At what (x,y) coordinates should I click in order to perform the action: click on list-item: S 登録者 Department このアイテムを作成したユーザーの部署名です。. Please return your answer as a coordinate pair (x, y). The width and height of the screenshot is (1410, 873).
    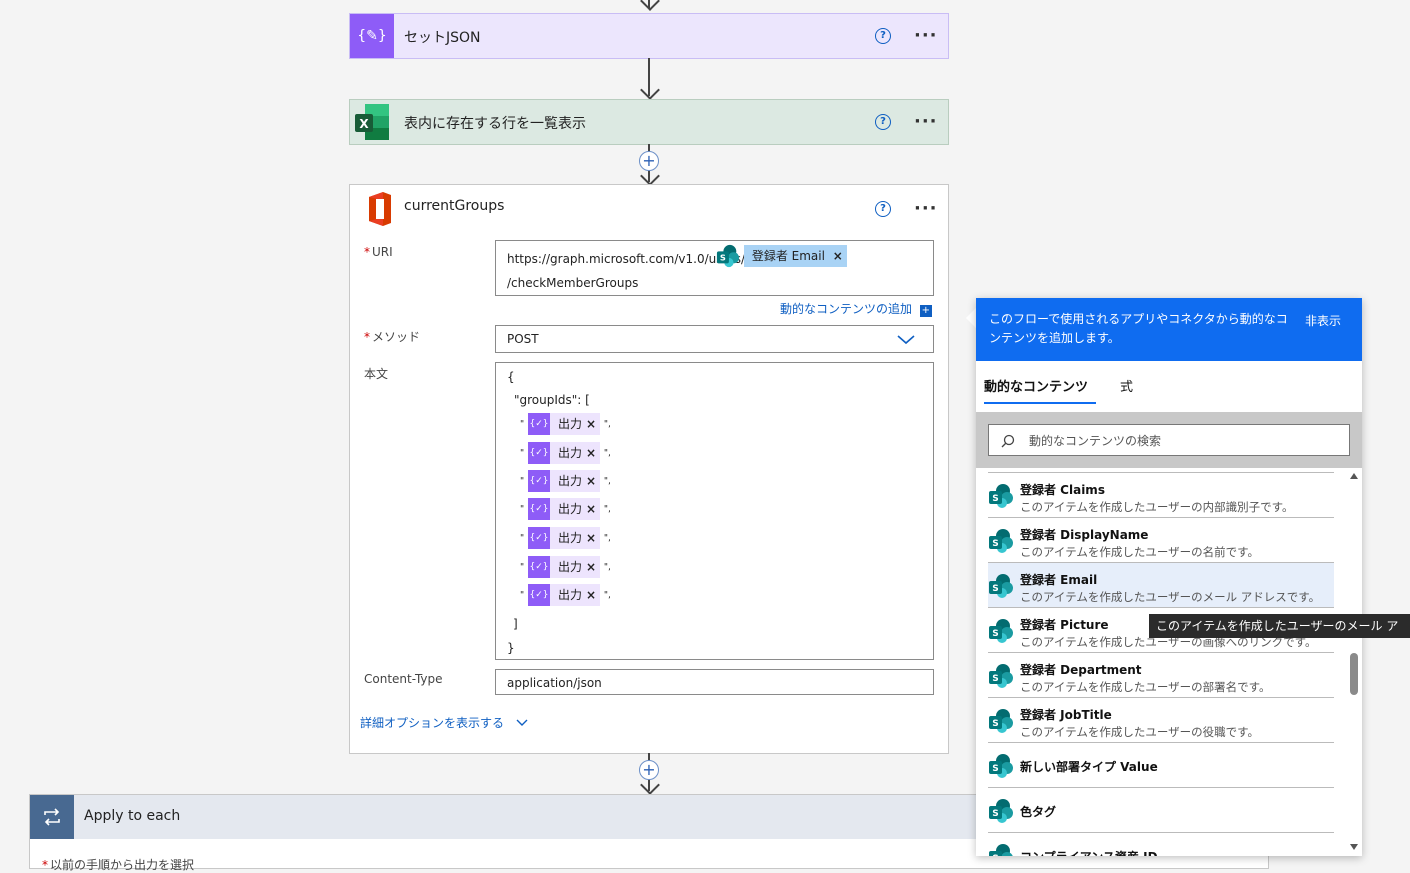
    Looking at the image, I should click on (1161, 675).